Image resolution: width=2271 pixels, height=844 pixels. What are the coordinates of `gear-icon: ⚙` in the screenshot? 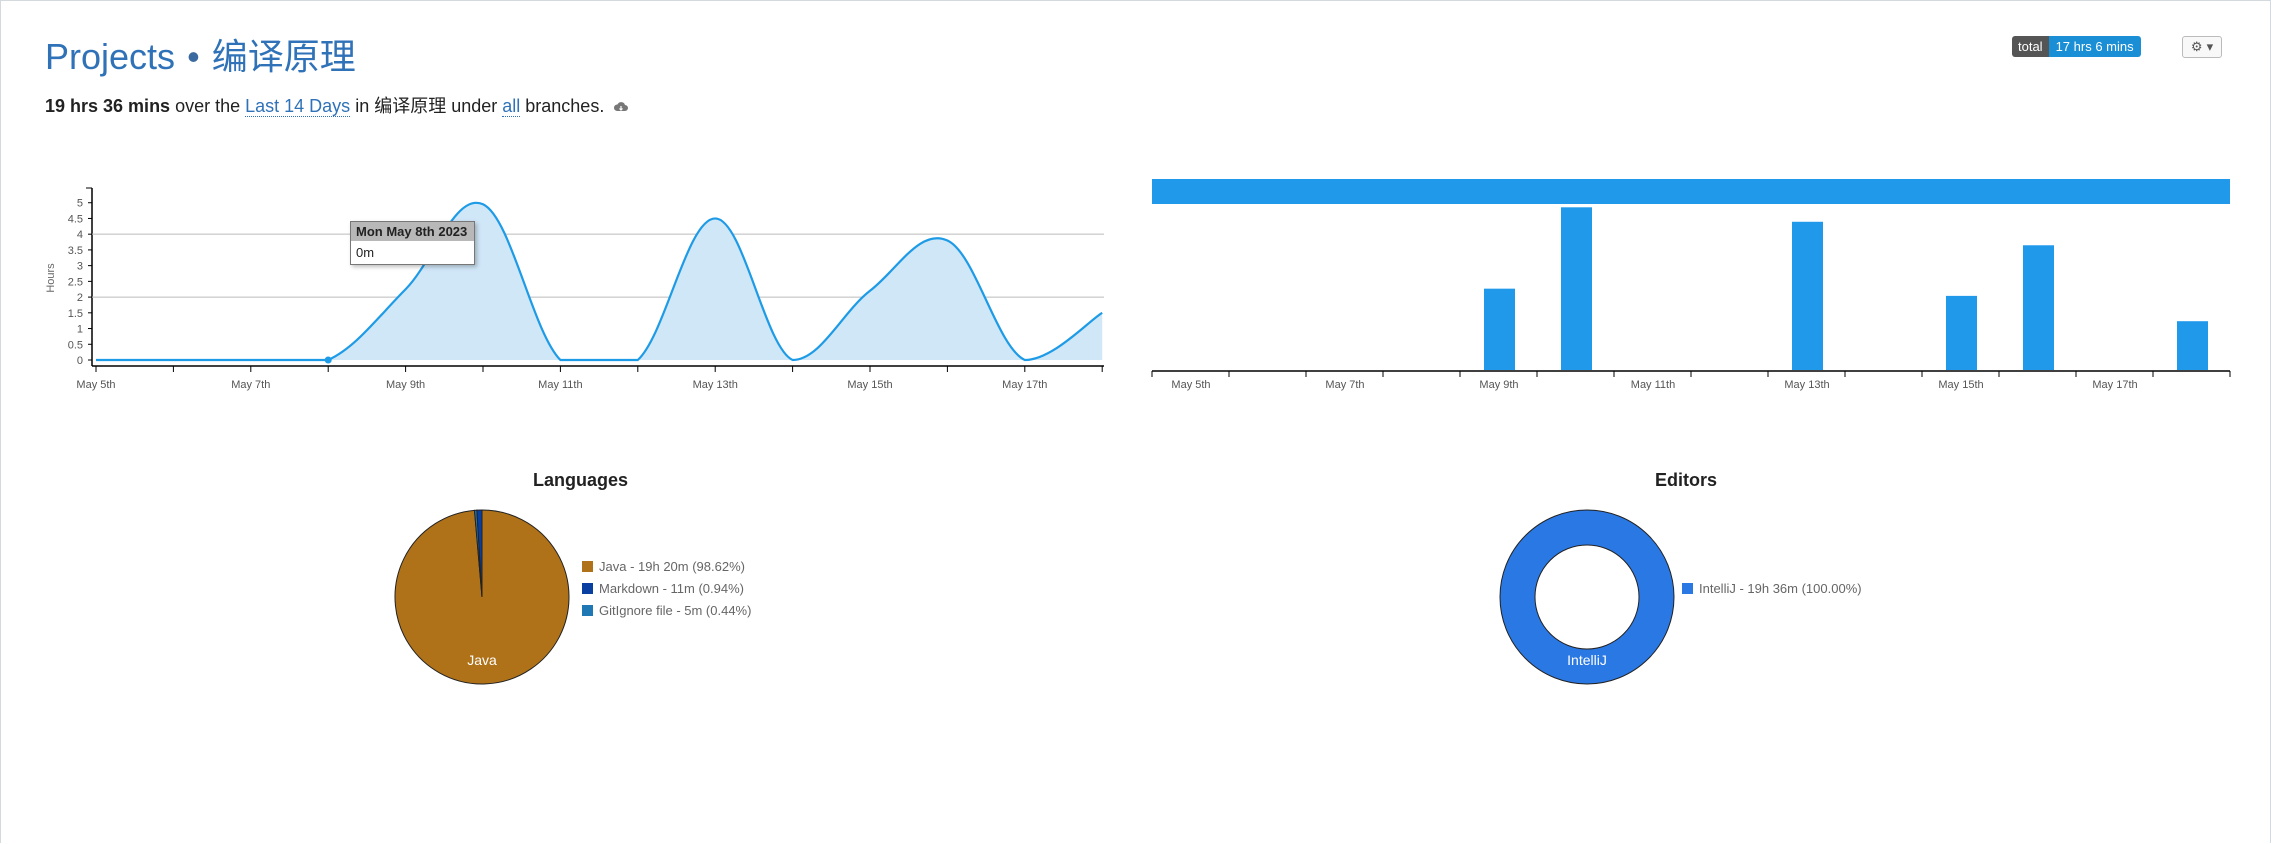 It's located at (2196, 46).